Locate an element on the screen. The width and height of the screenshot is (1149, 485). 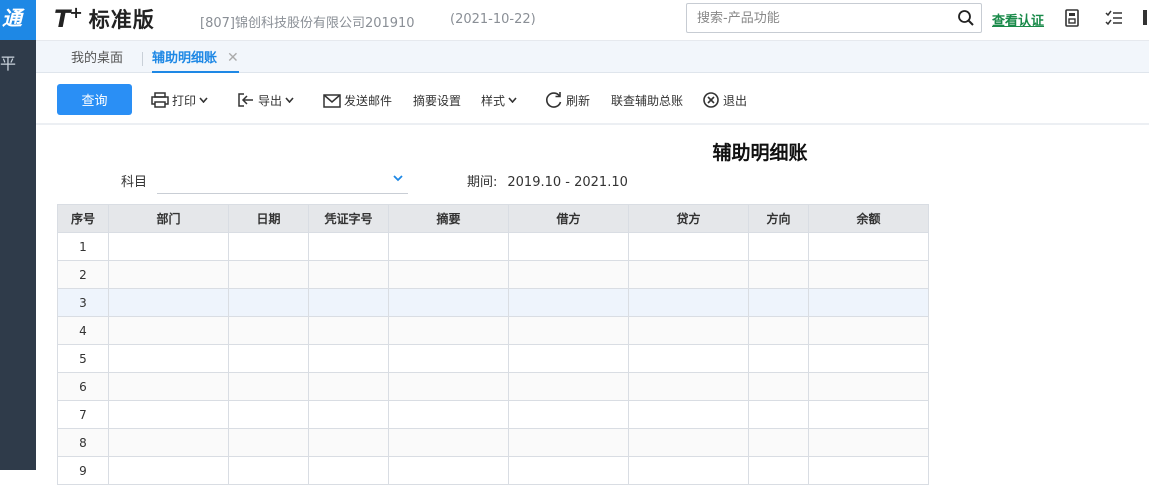
checklist-icon is located at coordinates (1114, 18).